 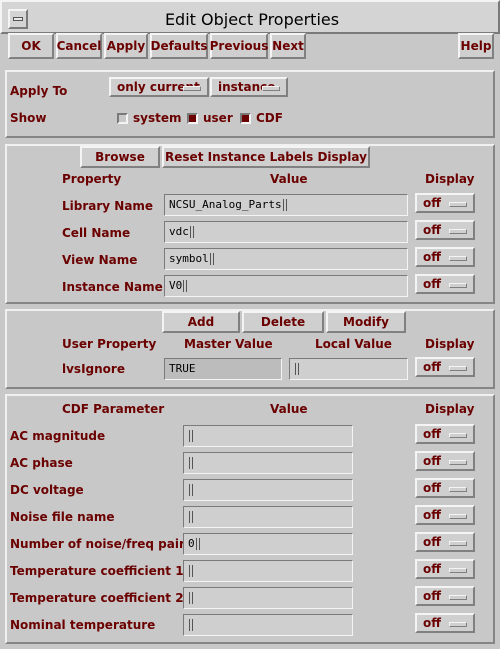 I want to click on modify-button: Modify, so click(x=366, y=322).